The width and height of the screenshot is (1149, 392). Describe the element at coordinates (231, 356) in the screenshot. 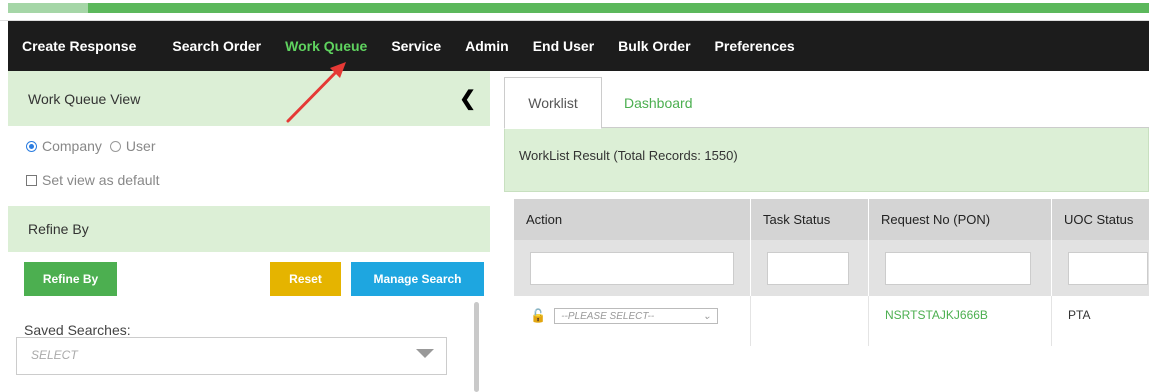

I see `saved-searches-select: SELECT` at that location.